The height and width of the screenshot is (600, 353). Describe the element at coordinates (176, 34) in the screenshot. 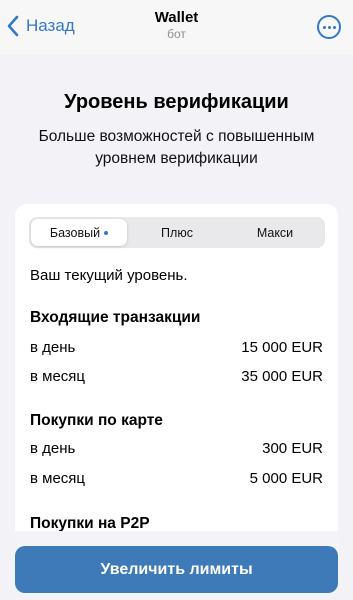

I see `chat-subtitle: бот` at that location.